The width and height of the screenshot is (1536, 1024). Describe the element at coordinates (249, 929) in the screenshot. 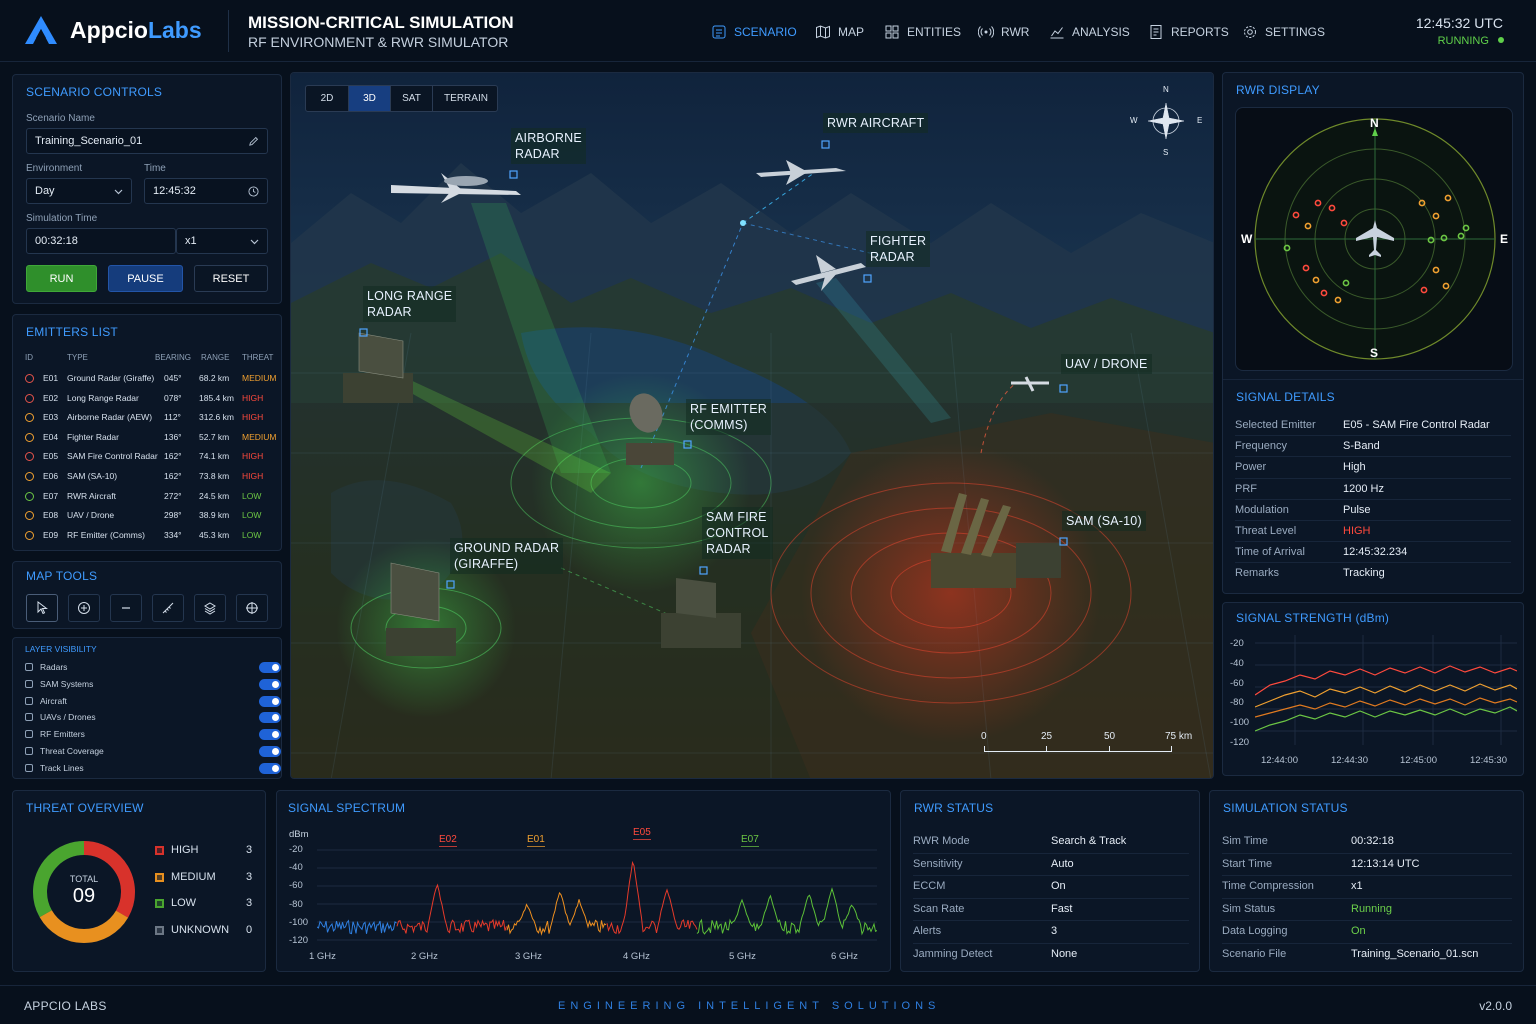

I see `threat-legend-count: 0` at that location.